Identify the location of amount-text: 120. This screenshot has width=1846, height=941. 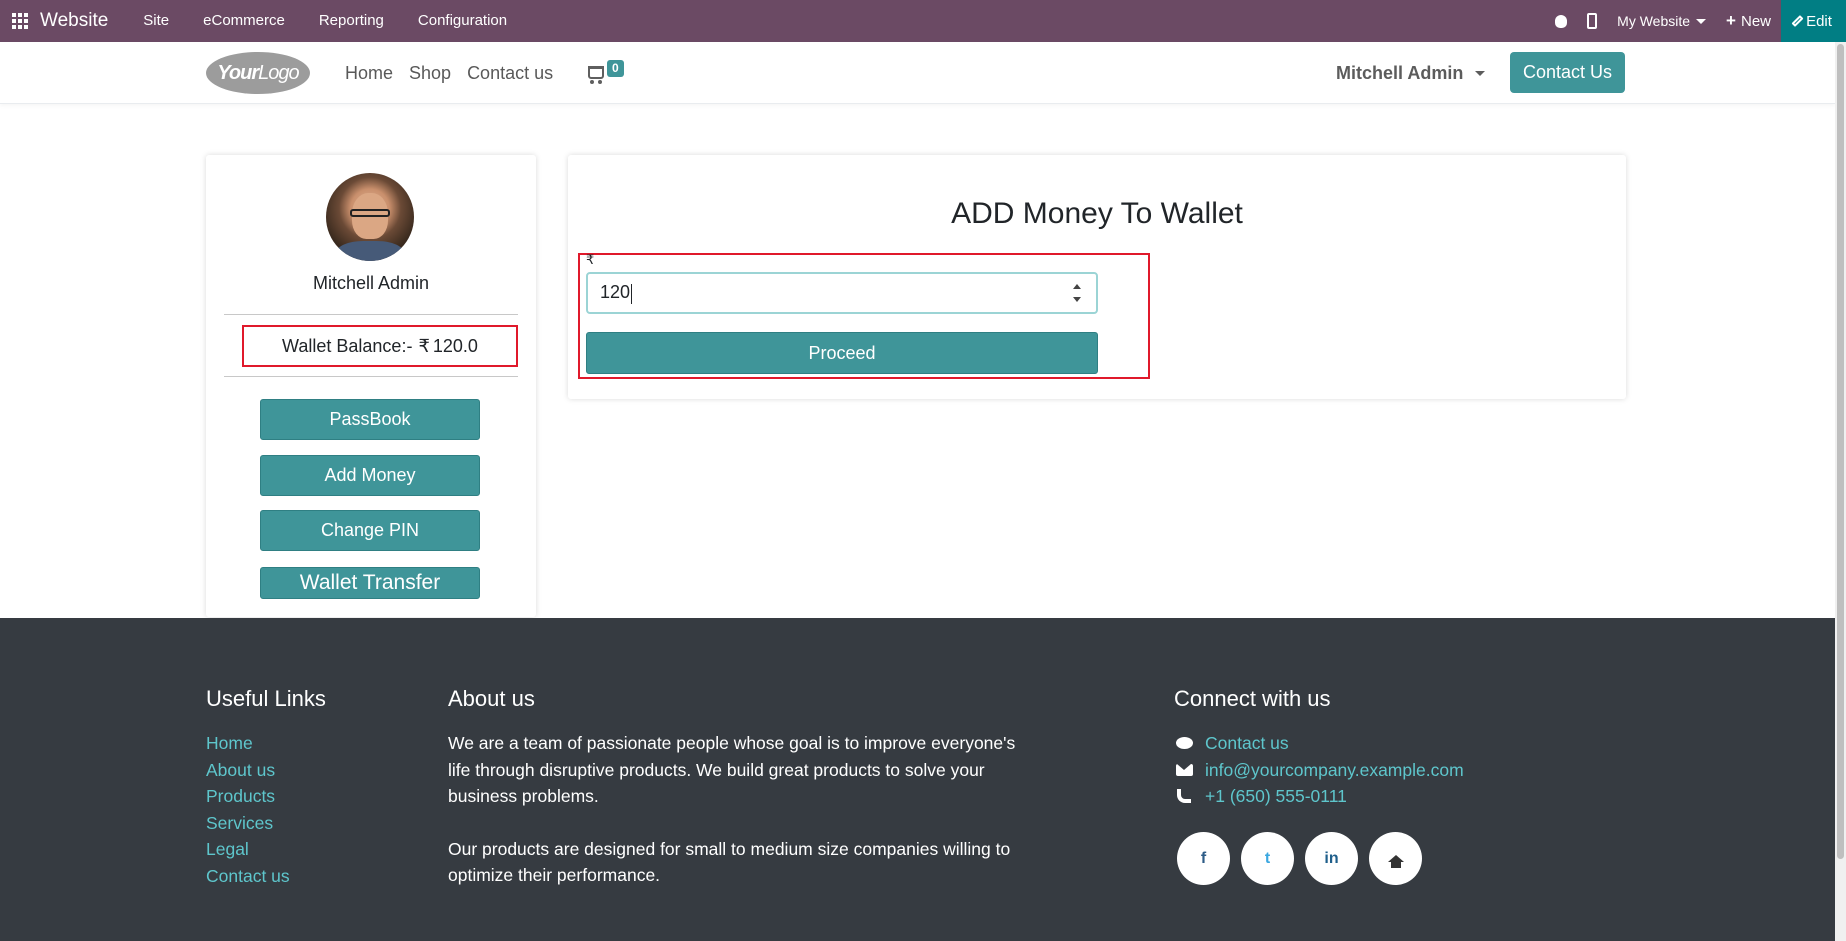
(615, 292).